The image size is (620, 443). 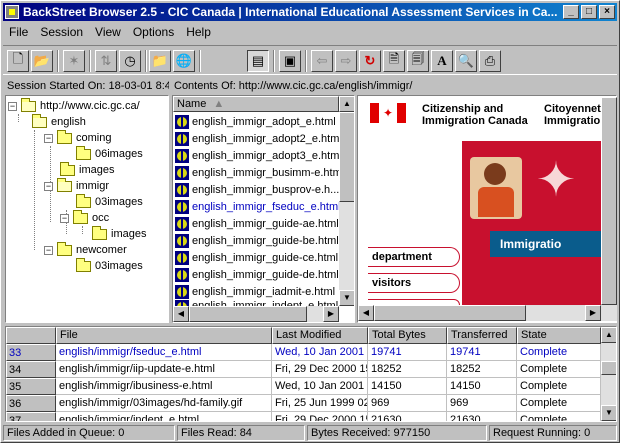 What do you see at coordinates (68, 122) in the screenshot?
I see `tree-item-label: english` at bounding box center [68, 122].